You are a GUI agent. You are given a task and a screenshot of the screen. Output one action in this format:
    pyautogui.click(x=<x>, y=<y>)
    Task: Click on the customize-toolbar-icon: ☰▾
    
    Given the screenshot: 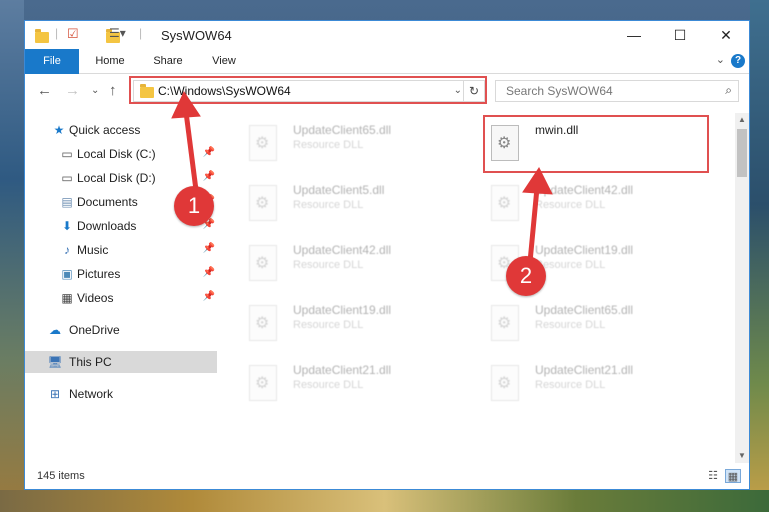 What is the action you would take?
    pyautogui.click(x=117, y=34)
    